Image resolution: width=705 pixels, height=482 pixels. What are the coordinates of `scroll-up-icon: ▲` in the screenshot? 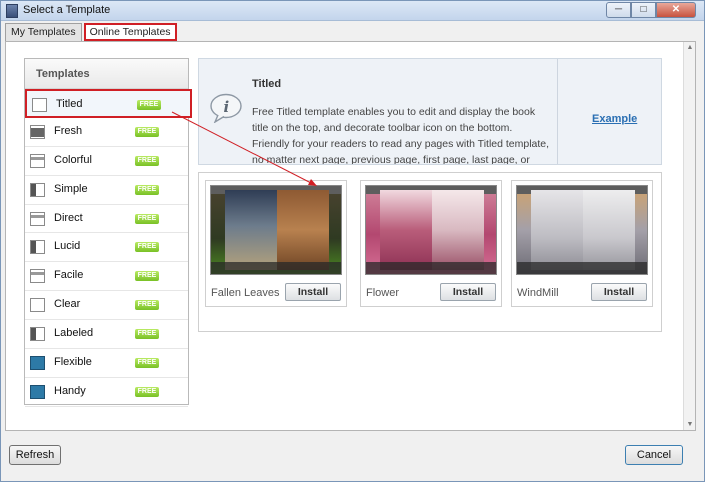 It's located at (690, 47).